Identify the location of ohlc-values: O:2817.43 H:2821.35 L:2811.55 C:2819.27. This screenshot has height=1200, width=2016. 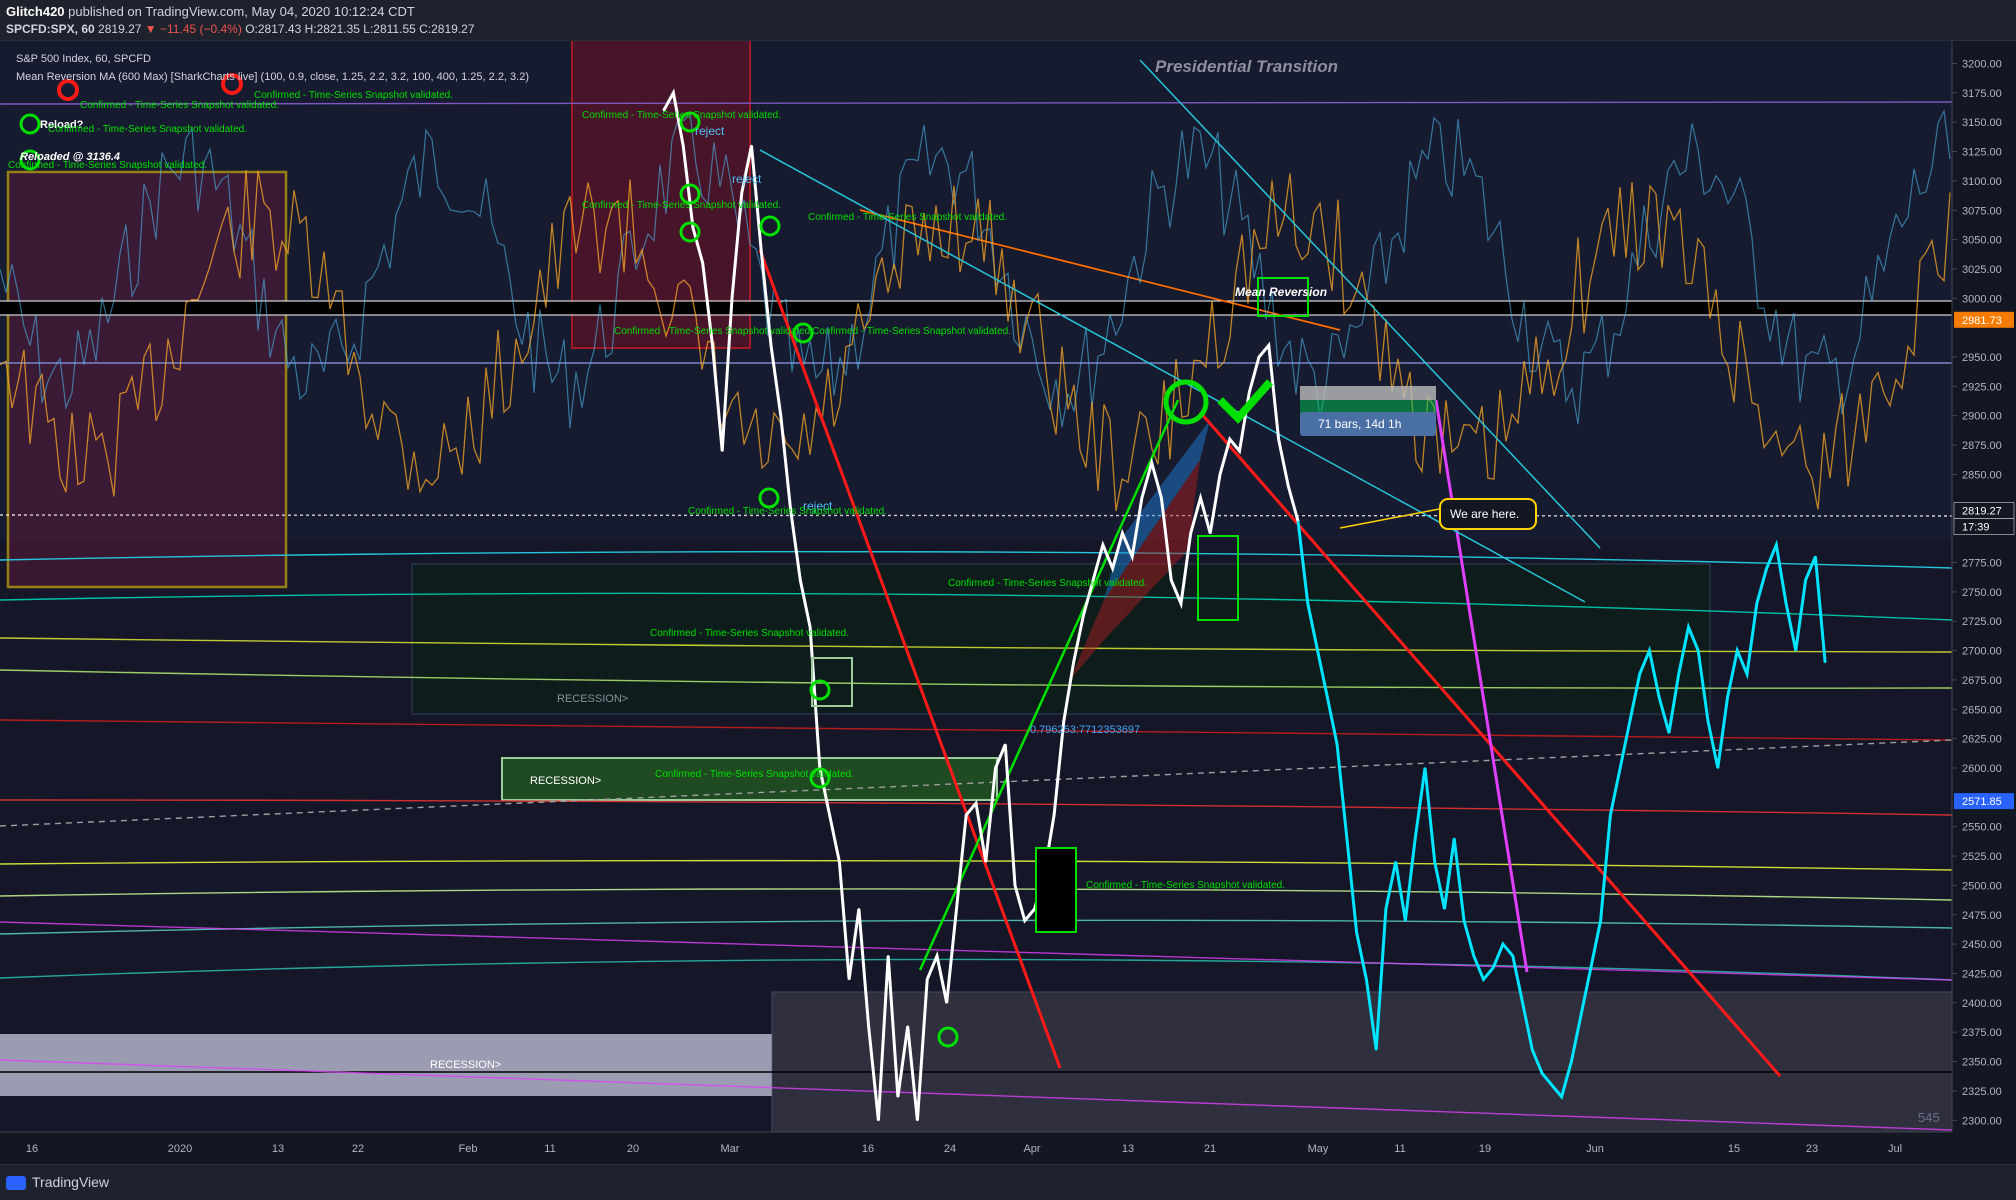
(360, 29).